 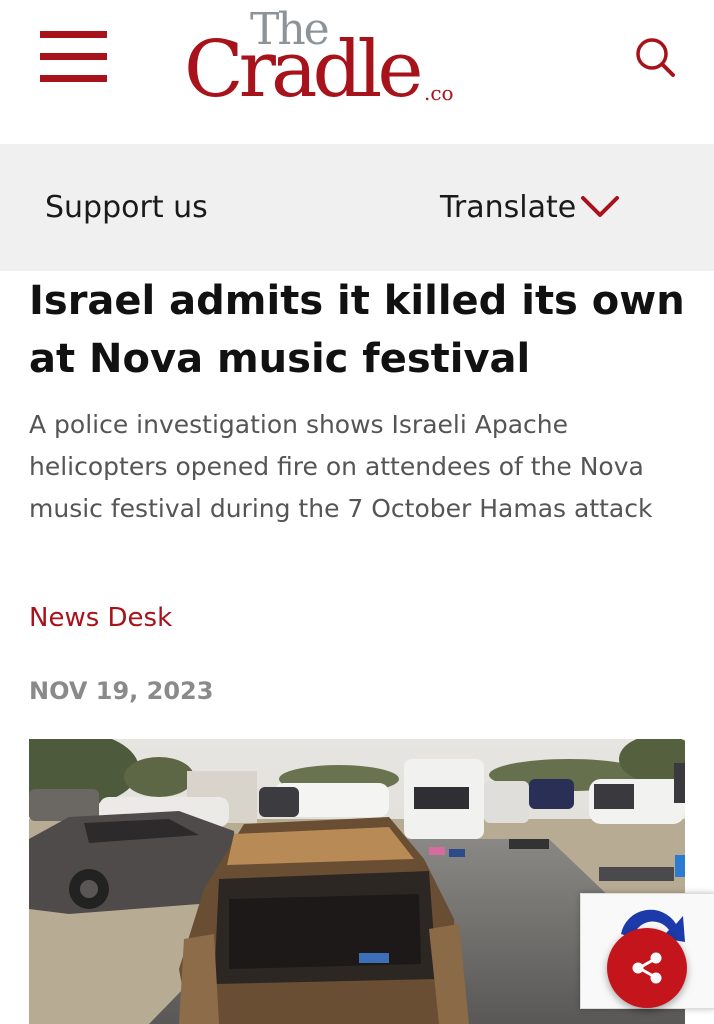 What do you see at coordinates (508, 208) in the screenshot?
I see `translate-button: Translate` at bounding box center [508, 208].